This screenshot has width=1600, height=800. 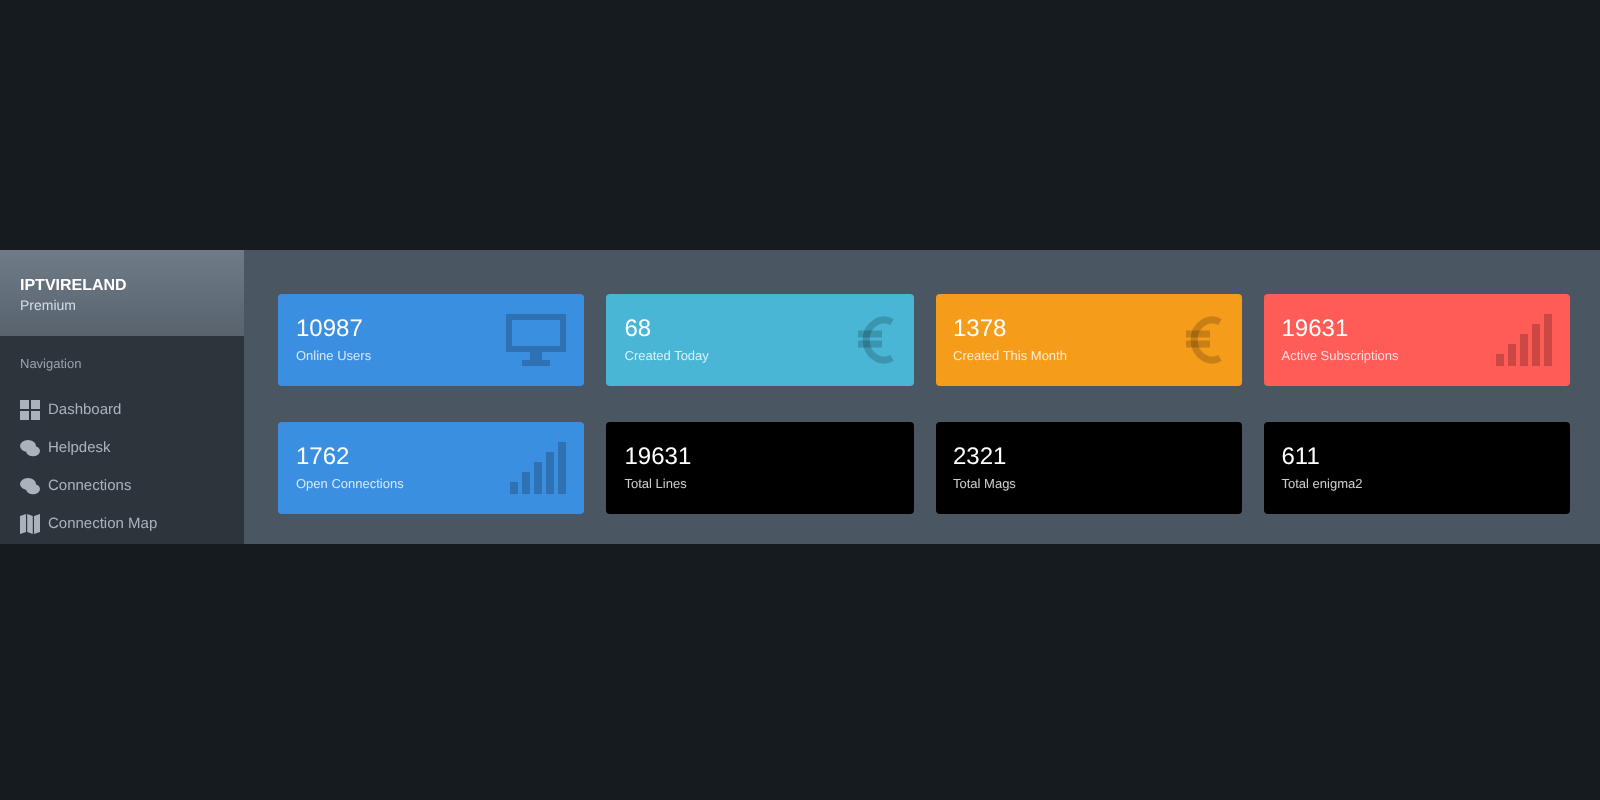 I want to click on stat-value: 1378, so click(x=981, y=328).